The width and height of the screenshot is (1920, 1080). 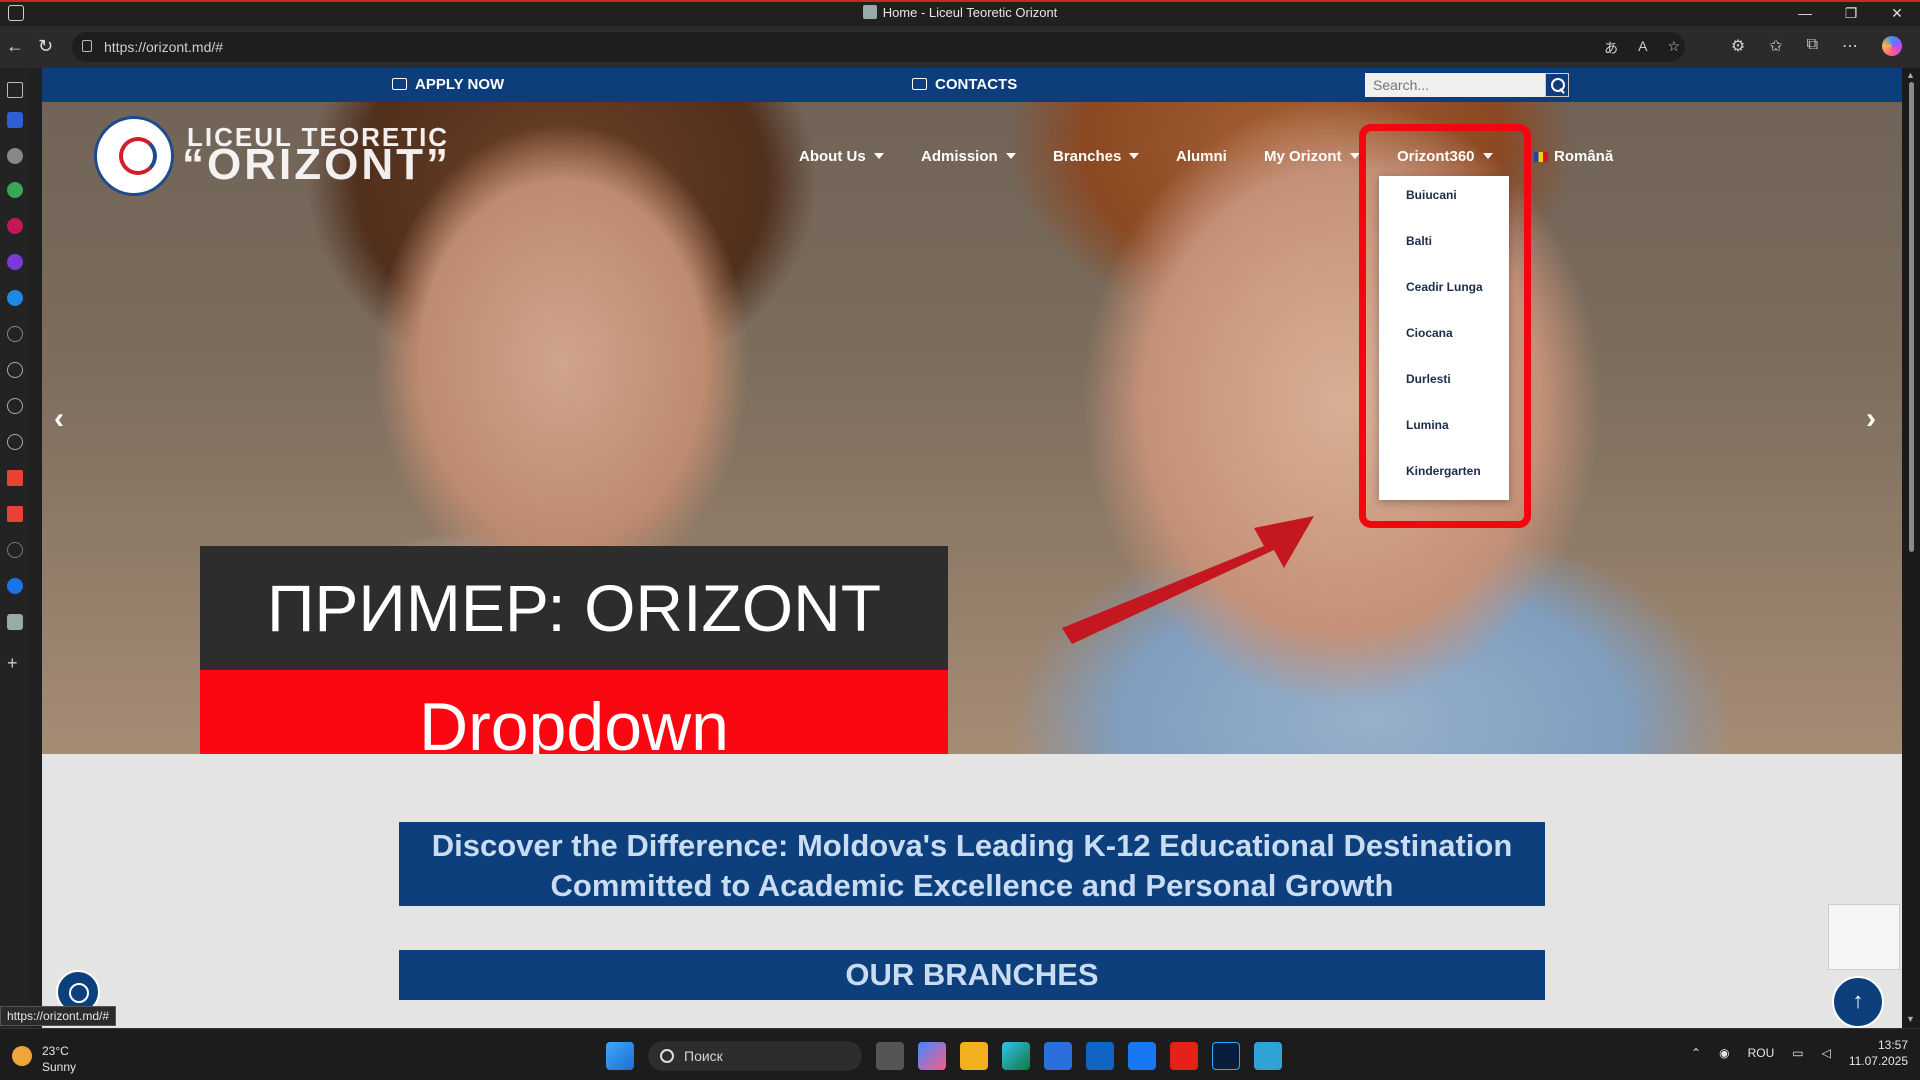 What do you see at coordinates (1826, 1053) in the screenshot?
I see `volume-icon: ◁` at bounding box center [1826, 1053].